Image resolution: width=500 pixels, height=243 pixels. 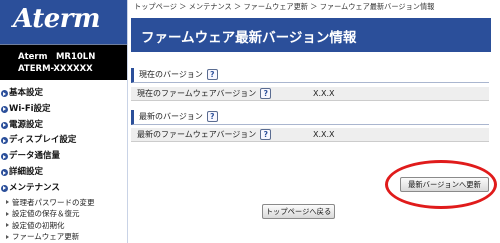 I want to click on update-to-latest-button: 最新バージョンへ更新, so click(x=444, y=184).